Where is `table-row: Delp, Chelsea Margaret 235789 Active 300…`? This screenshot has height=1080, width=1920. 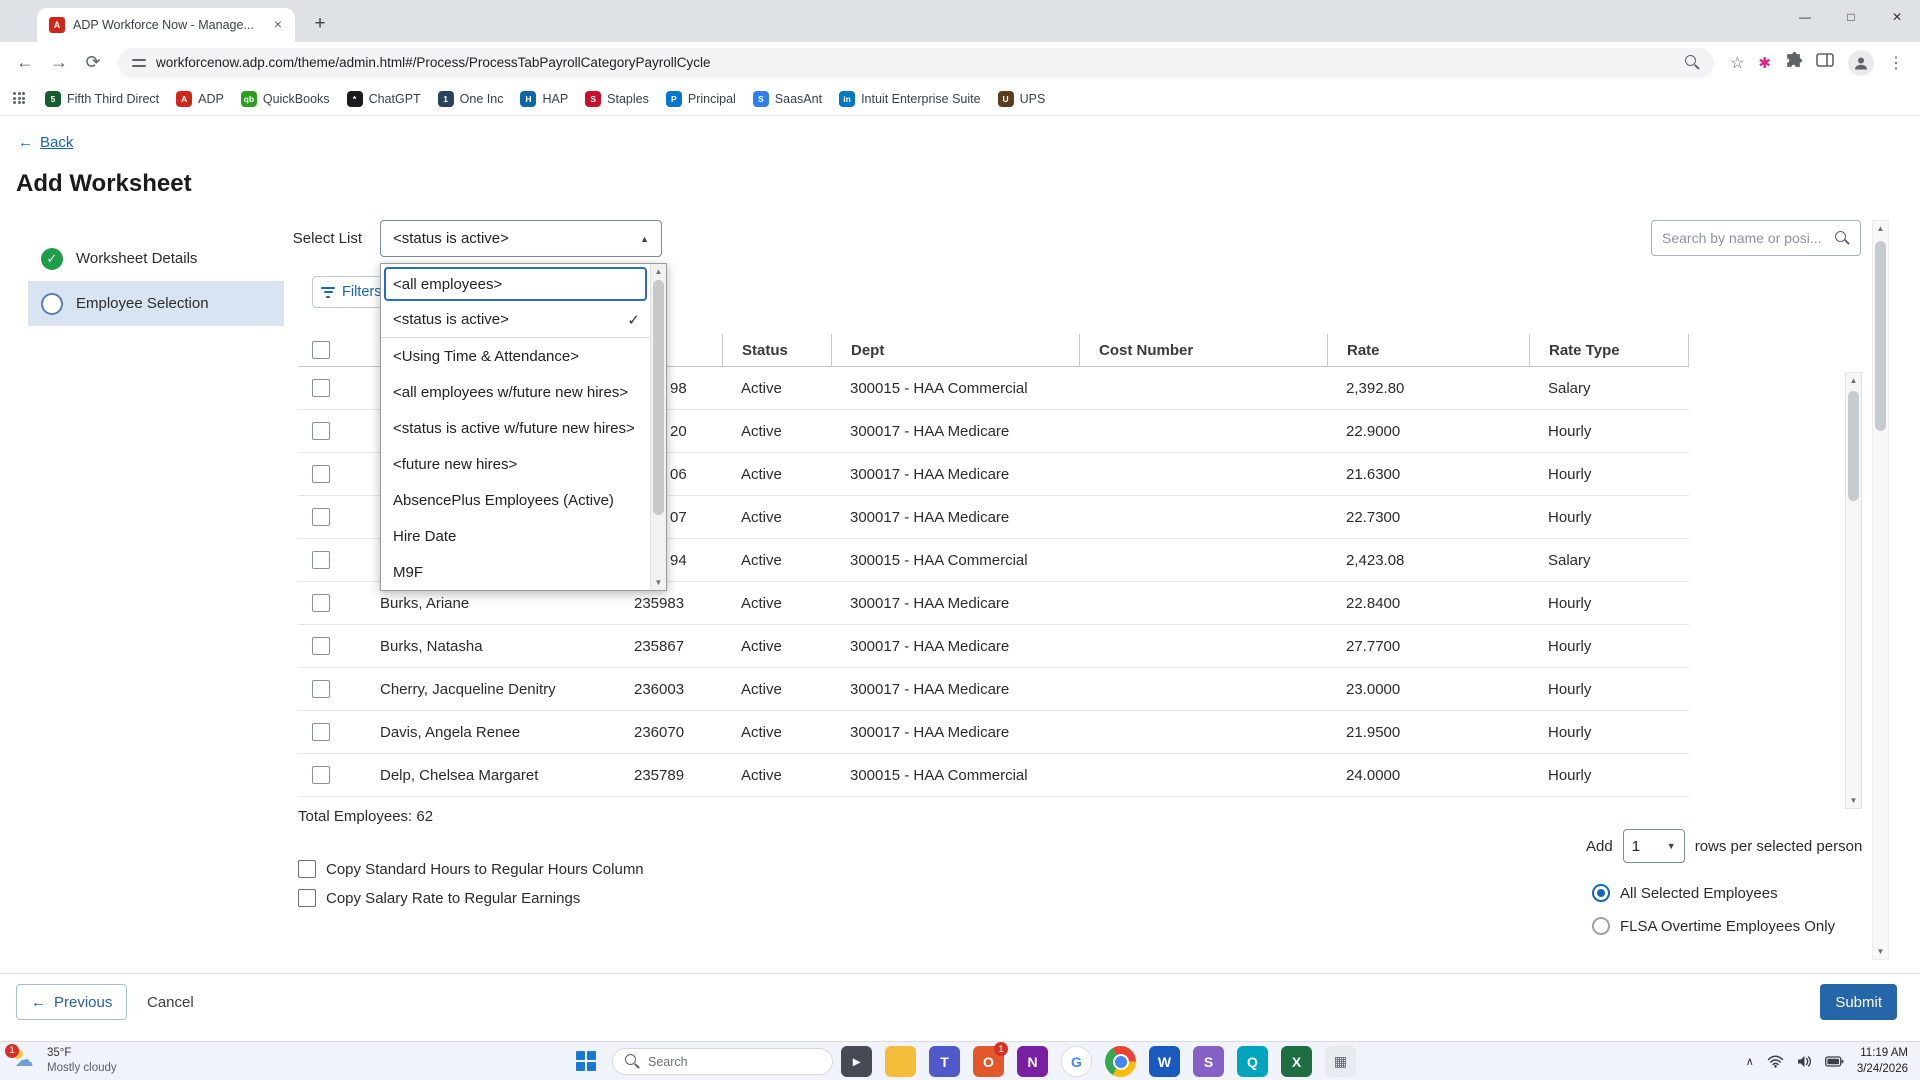
table-row: Delp, Chelsea Margaret 235789 Active 300… is located at coordinates (993, 775).